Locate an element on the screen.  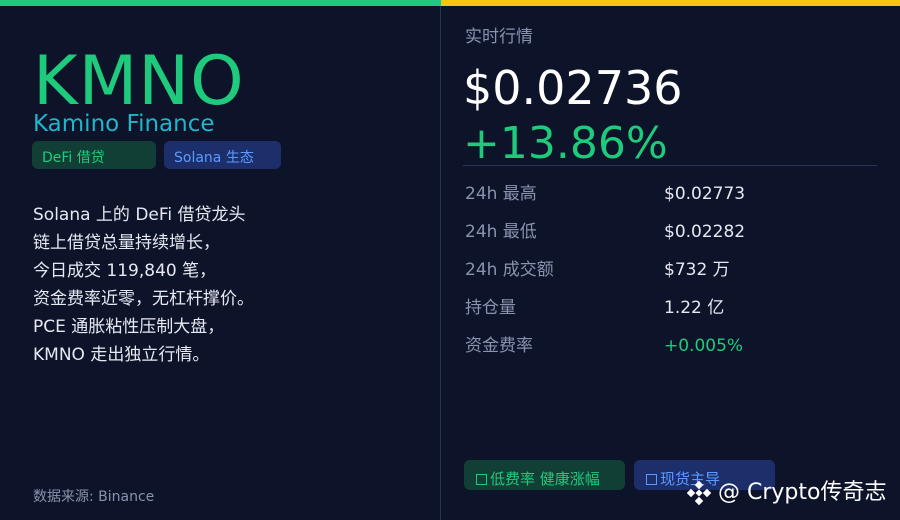
stat-label-24h-low: 24h 最低 is located at coordinates (501, 232).